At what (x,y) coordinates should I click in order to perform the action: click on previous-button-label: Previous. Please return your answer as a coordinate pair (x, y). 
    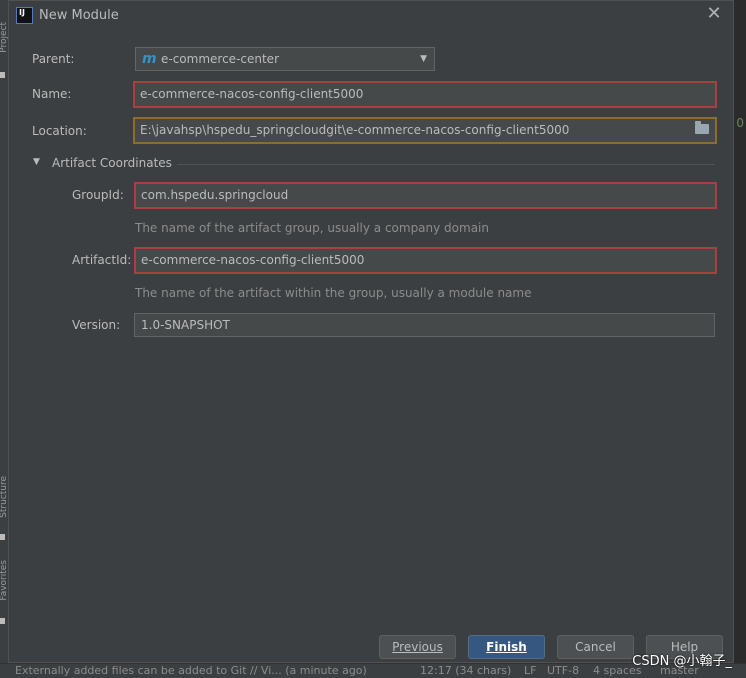
    Looking at the image, I should click on (417, 647).